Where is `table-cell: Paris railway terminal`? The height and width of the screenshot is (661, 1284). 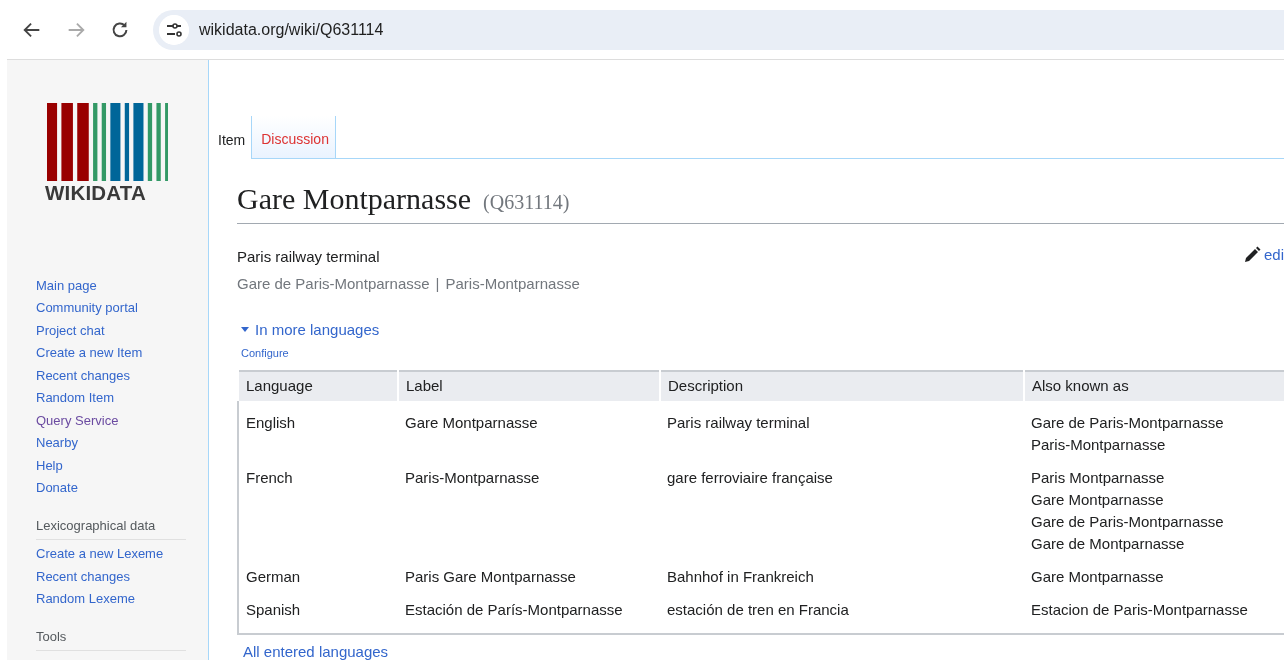
table-cell: Paris railway terminal is located at coordinates (842, 428).